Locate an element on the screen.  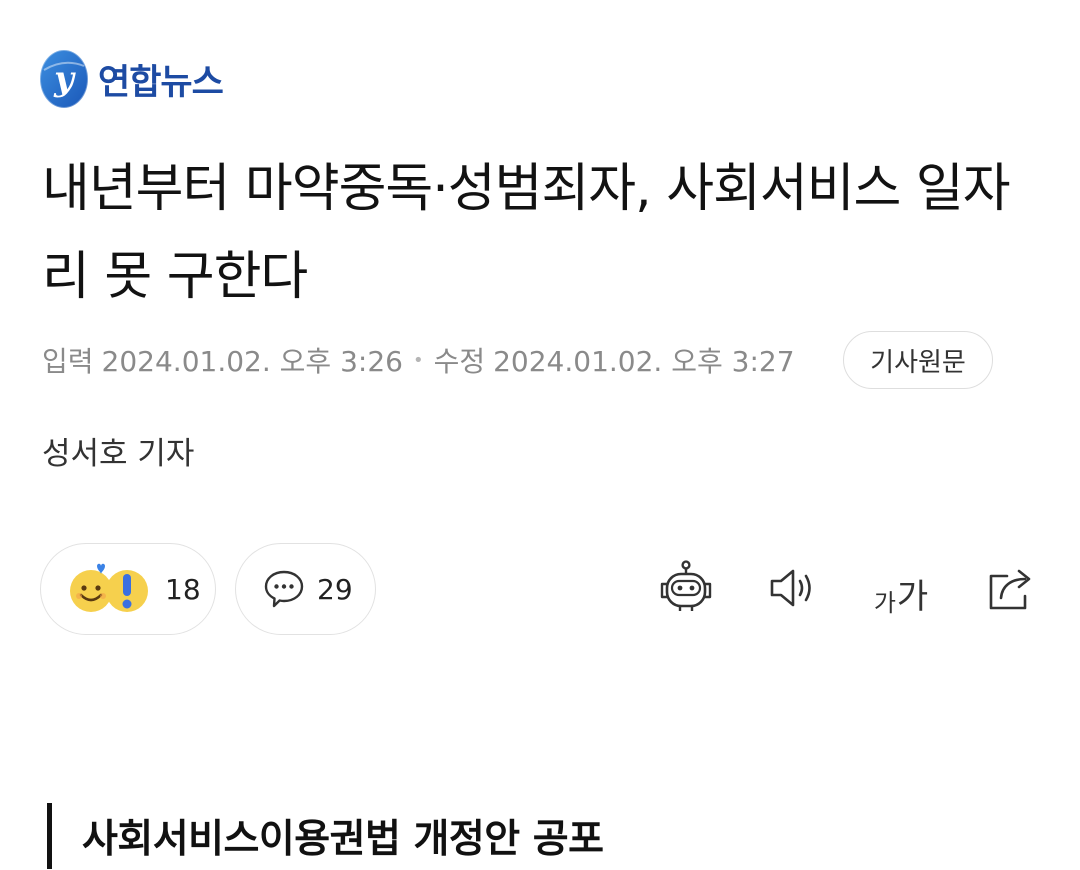
section-heading: 사회서비스이용권법 개정안 공포 is located at coordinates (325, 836).